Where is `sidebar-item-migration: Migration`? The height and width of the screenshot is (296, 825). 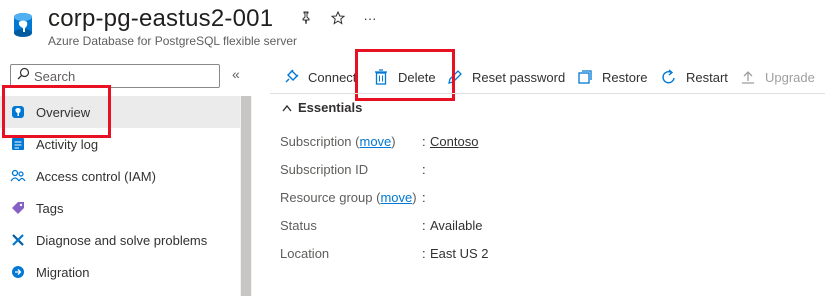 sidebar-item-migration: Migration is located at coordinates (120, 272).